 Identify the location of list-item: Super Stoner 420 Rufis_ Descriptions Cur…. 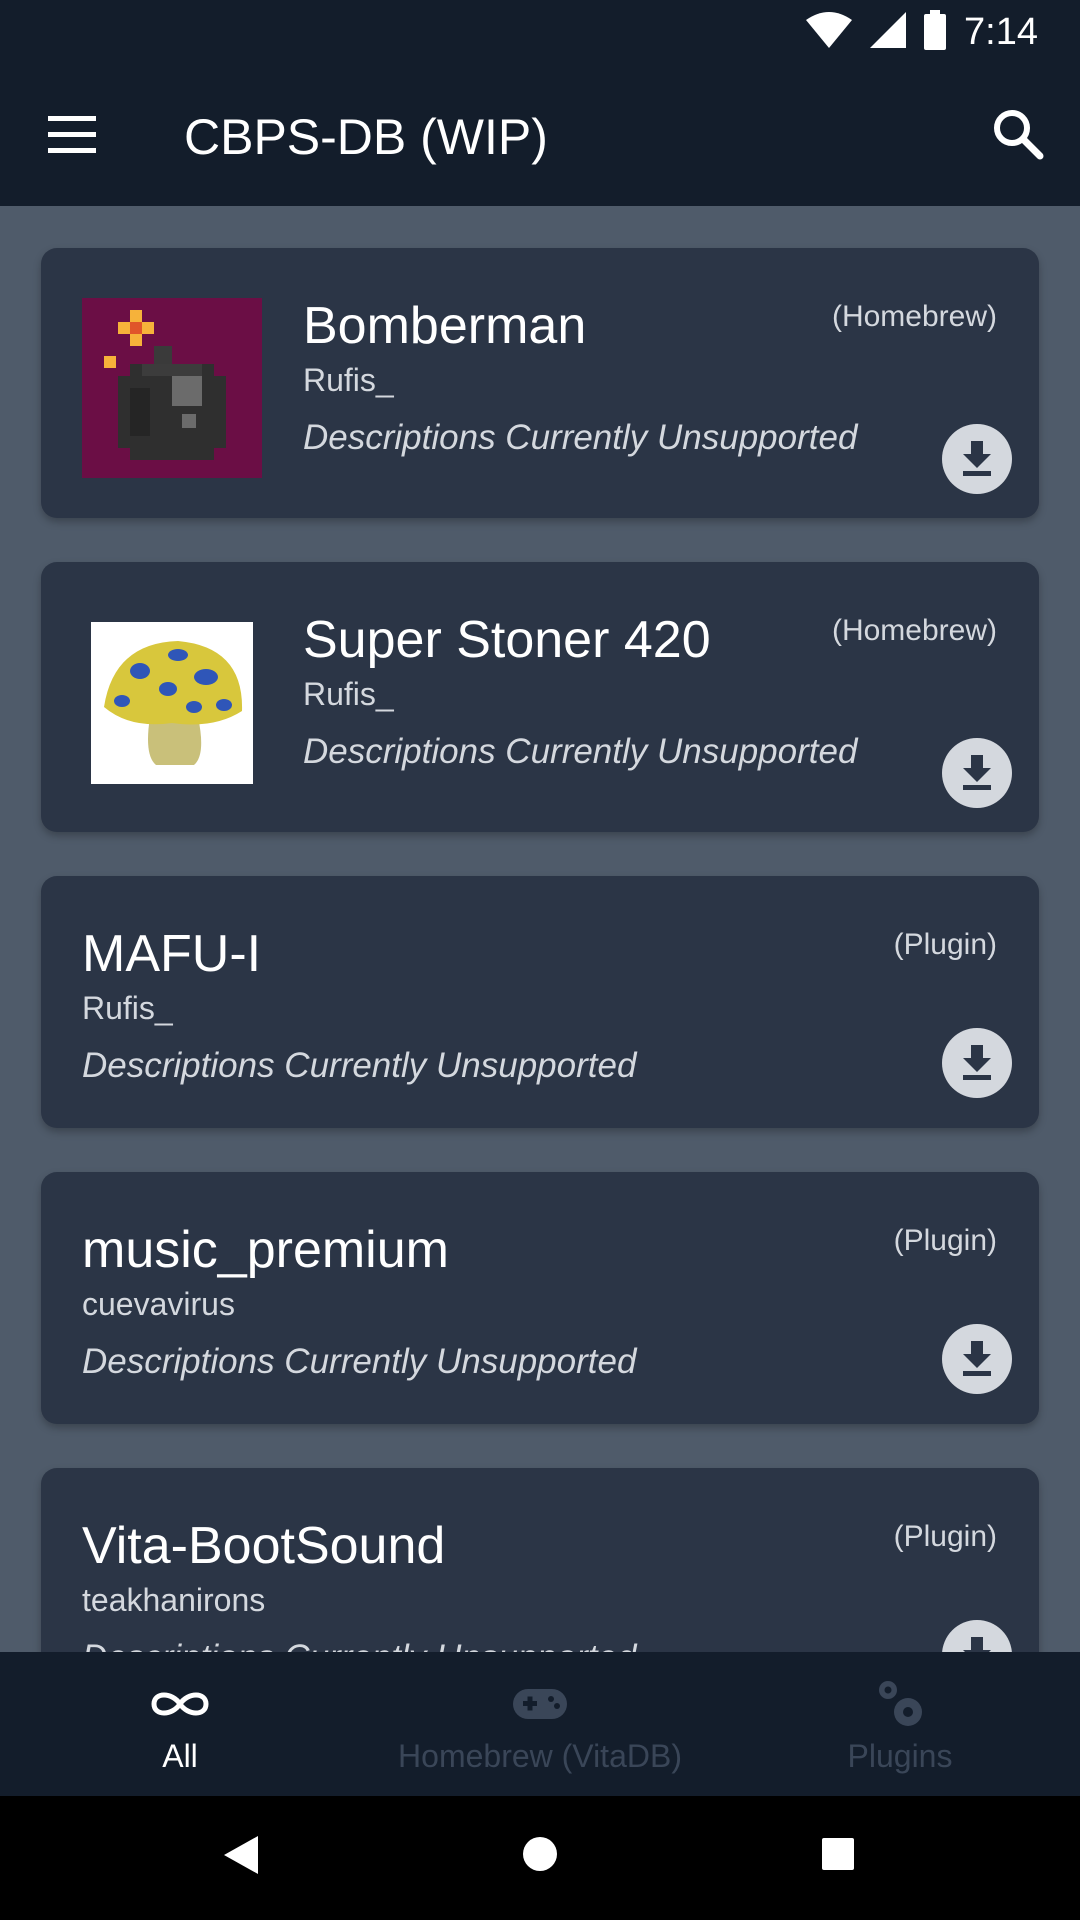
(540, 697).